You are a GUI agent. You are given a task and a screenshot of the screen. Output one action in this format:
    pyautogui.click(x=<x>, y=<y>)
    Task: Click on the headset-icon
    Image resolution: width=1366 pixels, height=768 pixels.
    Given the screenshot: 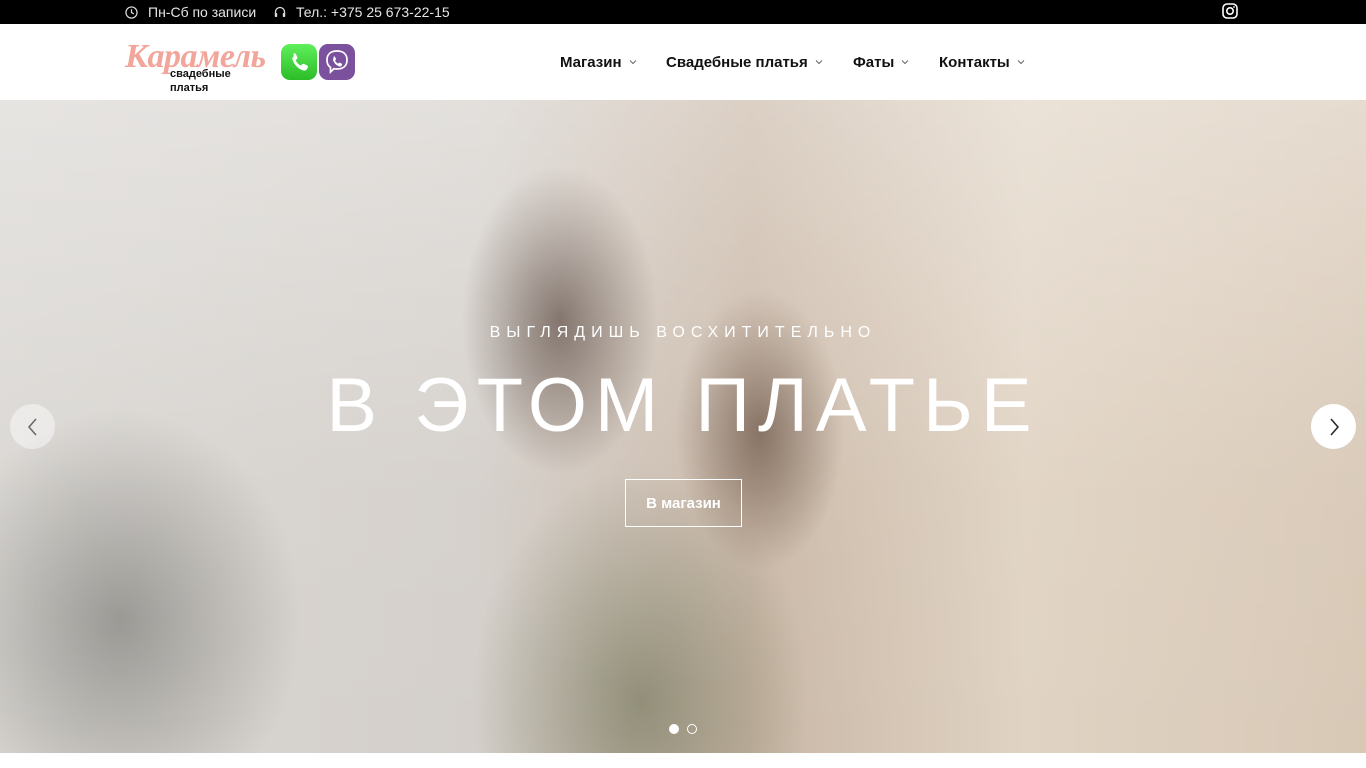 What is the action you would take?
    pyautogui.click(x=280, y=11)
    